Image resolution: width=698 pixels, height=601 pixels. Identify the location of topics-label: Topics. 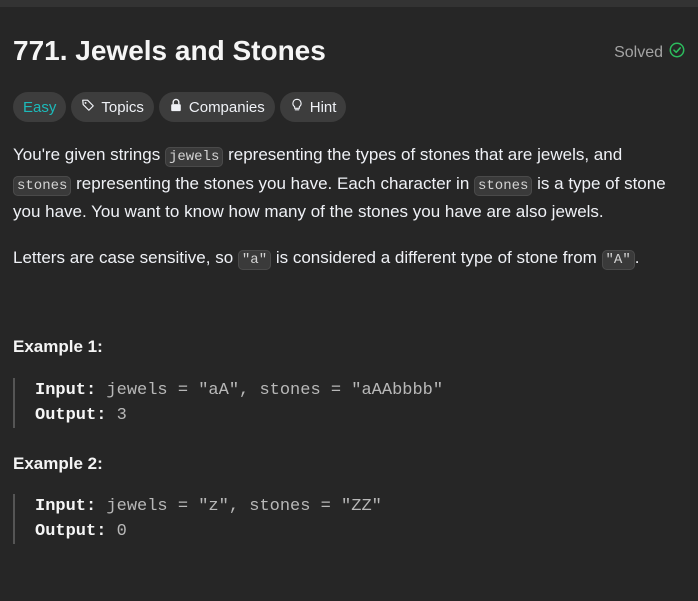
(122, 107).